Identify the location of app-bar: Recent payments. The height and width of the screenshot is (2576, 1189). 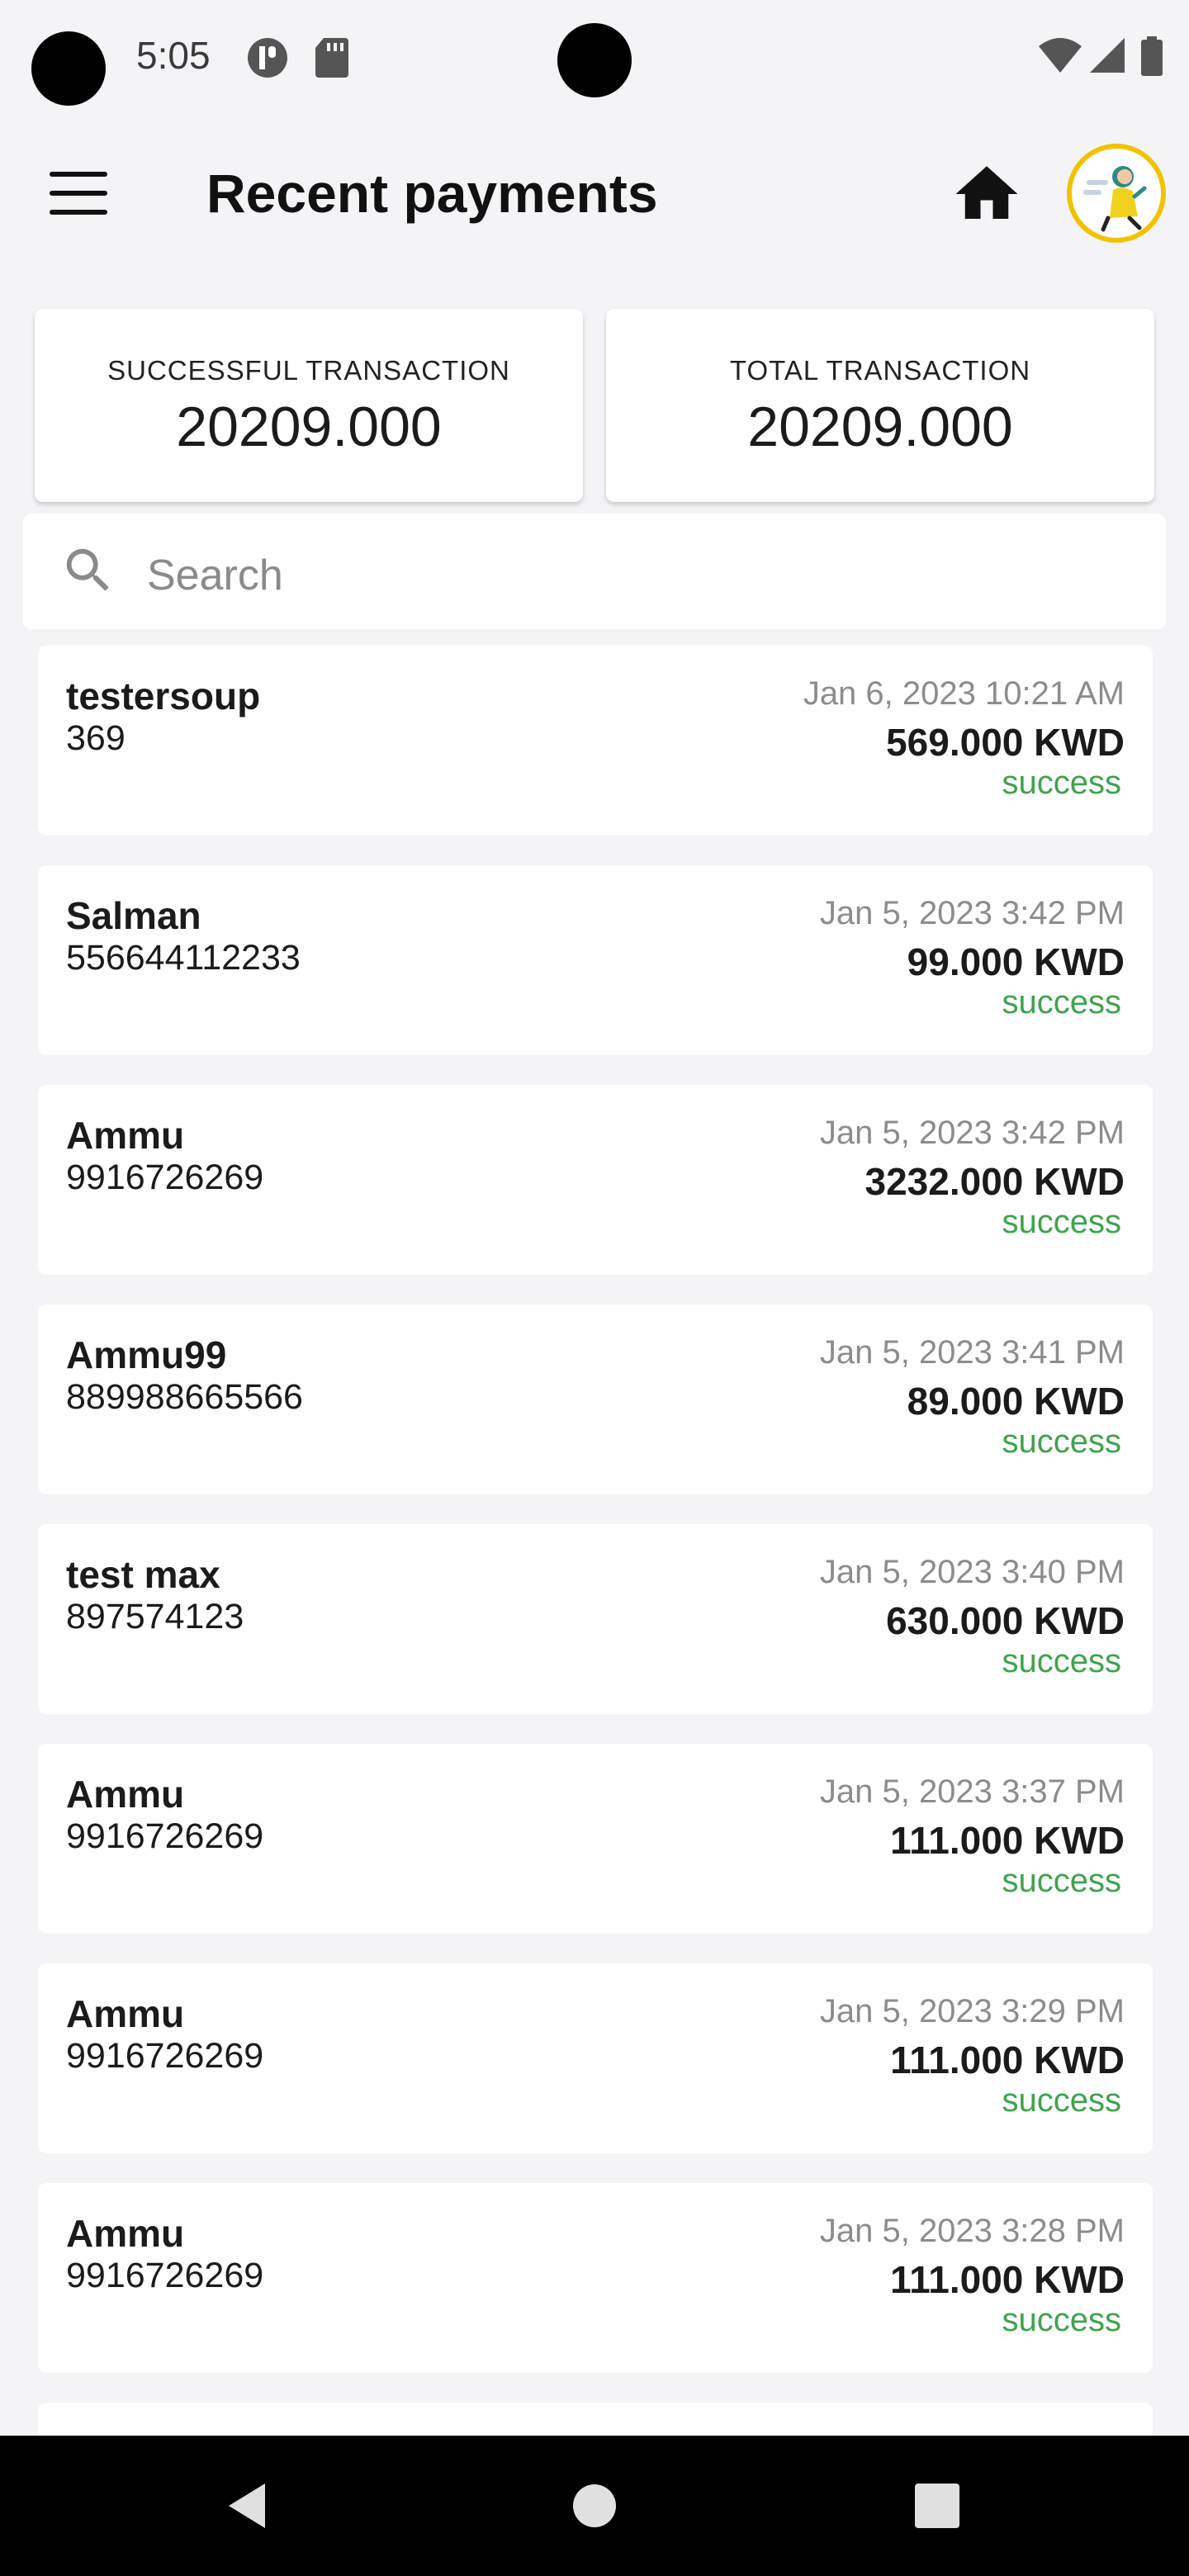
(594, 194).